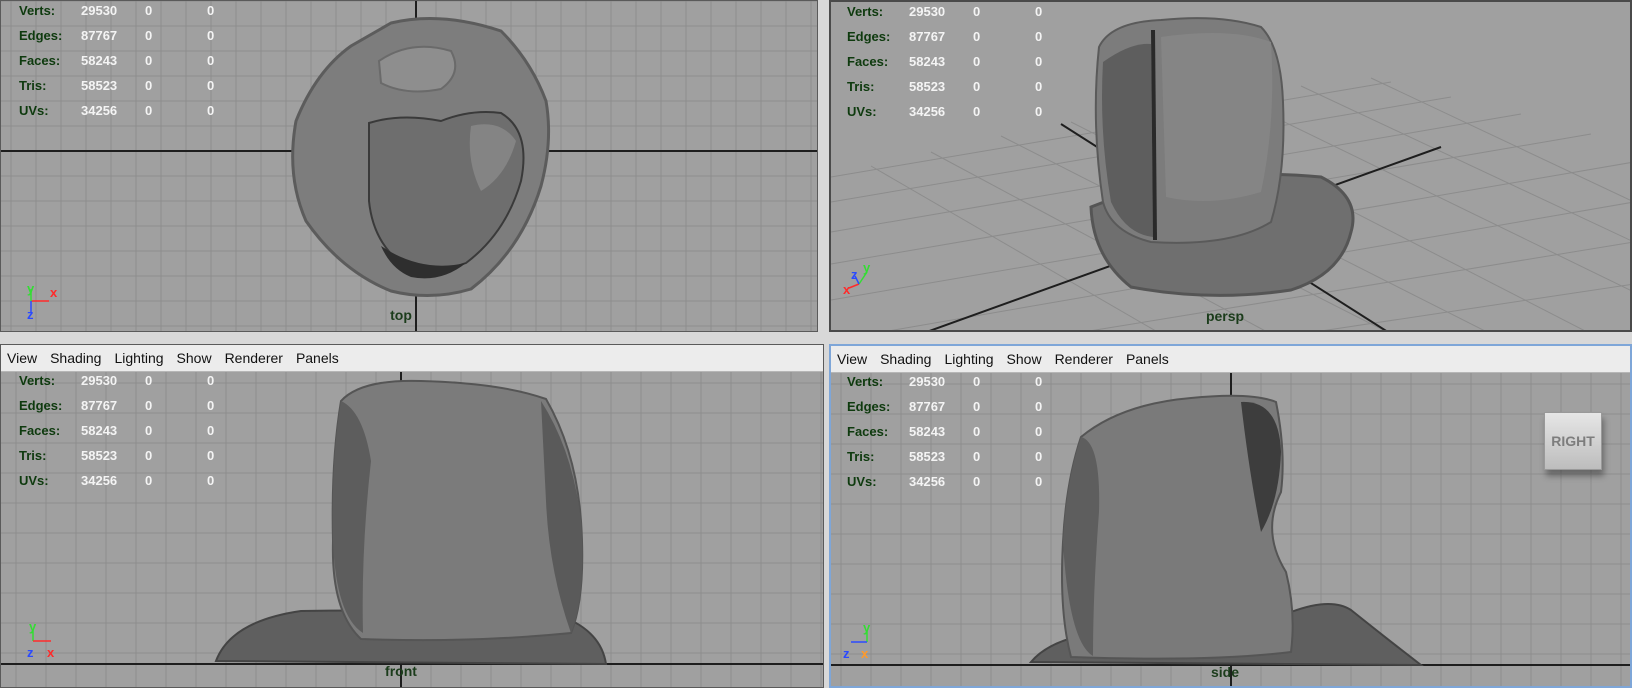 The image size is (1632, 688). Describe the element at coordinates (1225, 672) in the screenshot. I see `camera-label-side: side` at that location.